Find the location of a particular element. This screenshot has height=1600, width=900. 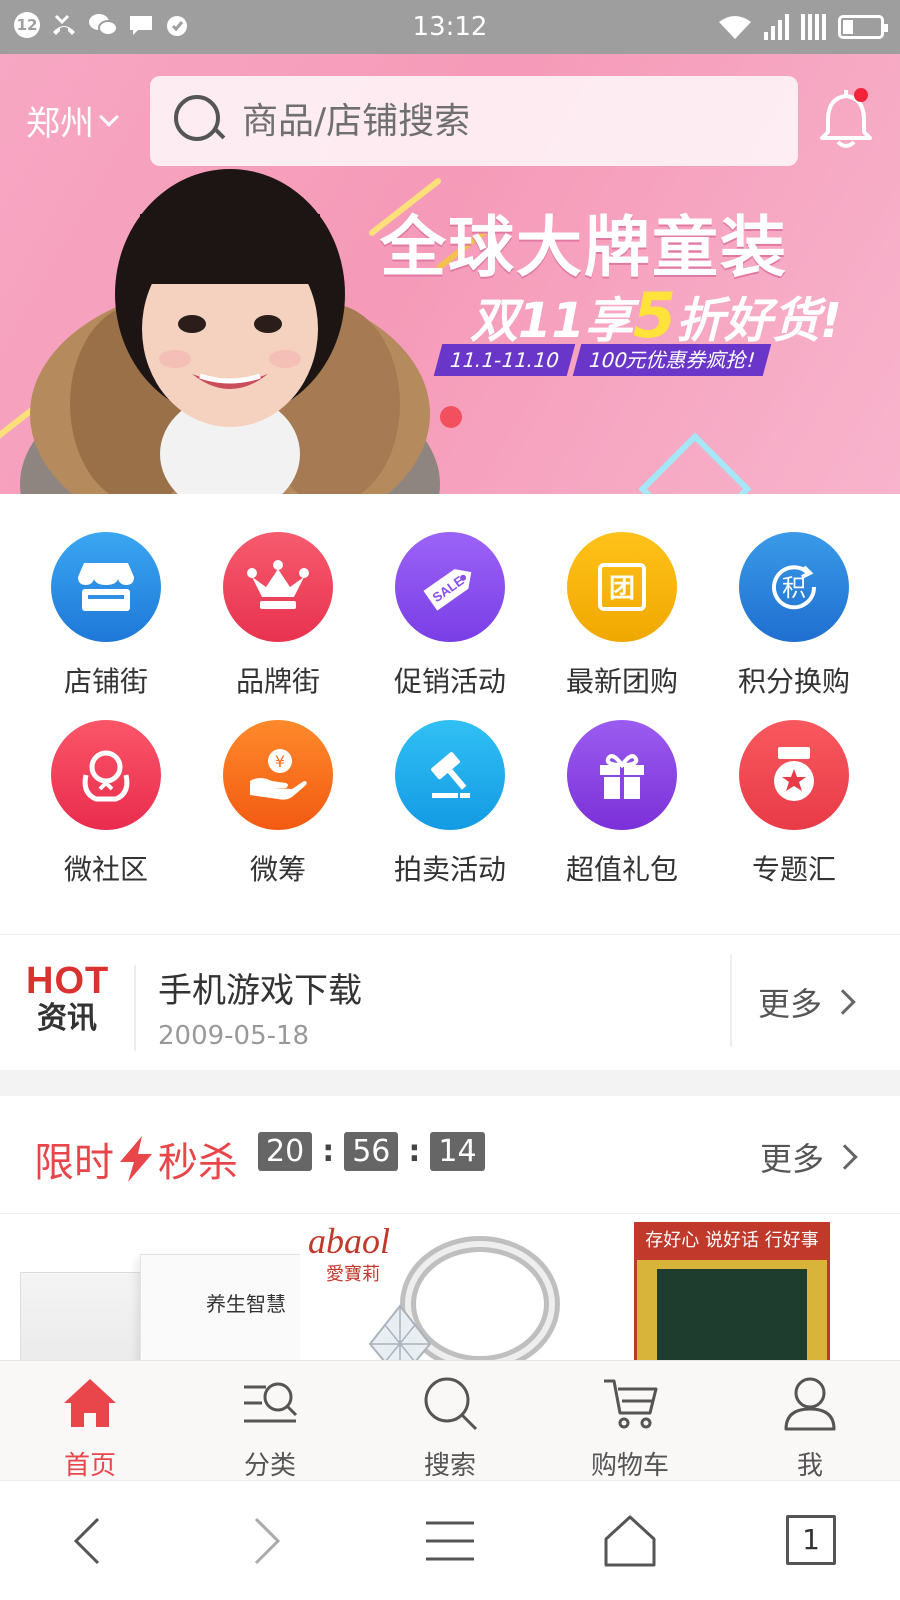

gift-icon is located at coordinates (622, 776).